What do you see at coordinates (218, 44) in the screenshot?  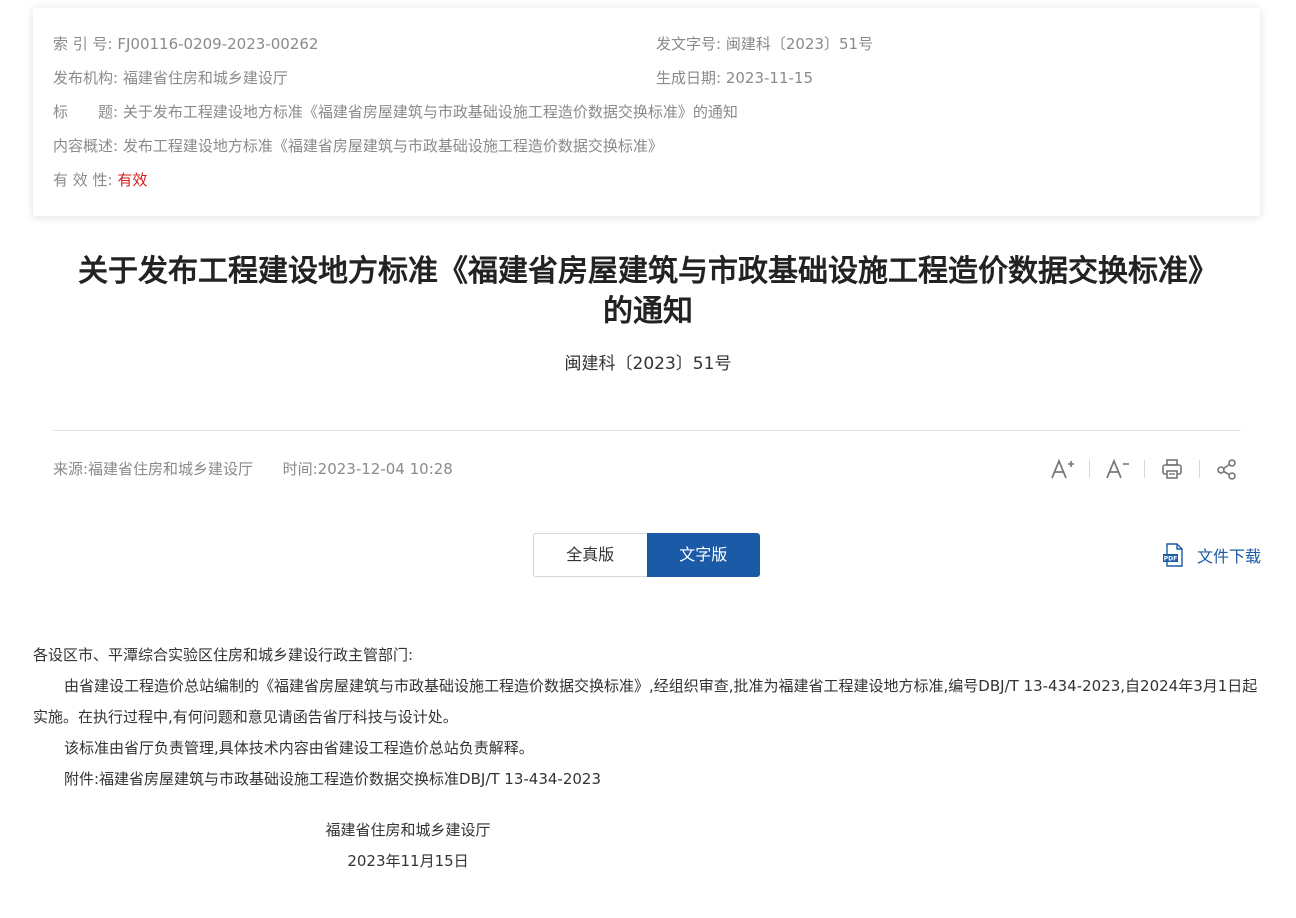 I see `meta-index-value: FJ00116-0209-2023-00262` at bounding box center [218, 44].